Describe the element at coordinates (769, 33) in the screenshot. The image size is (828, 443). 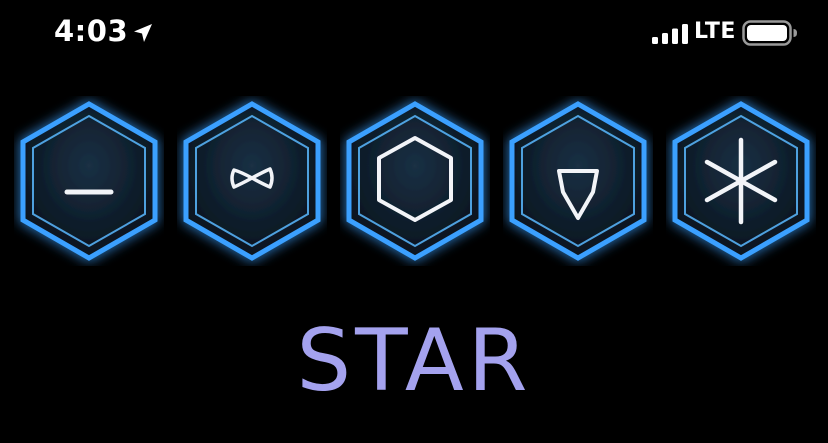
I see `battery-icon` at that location.